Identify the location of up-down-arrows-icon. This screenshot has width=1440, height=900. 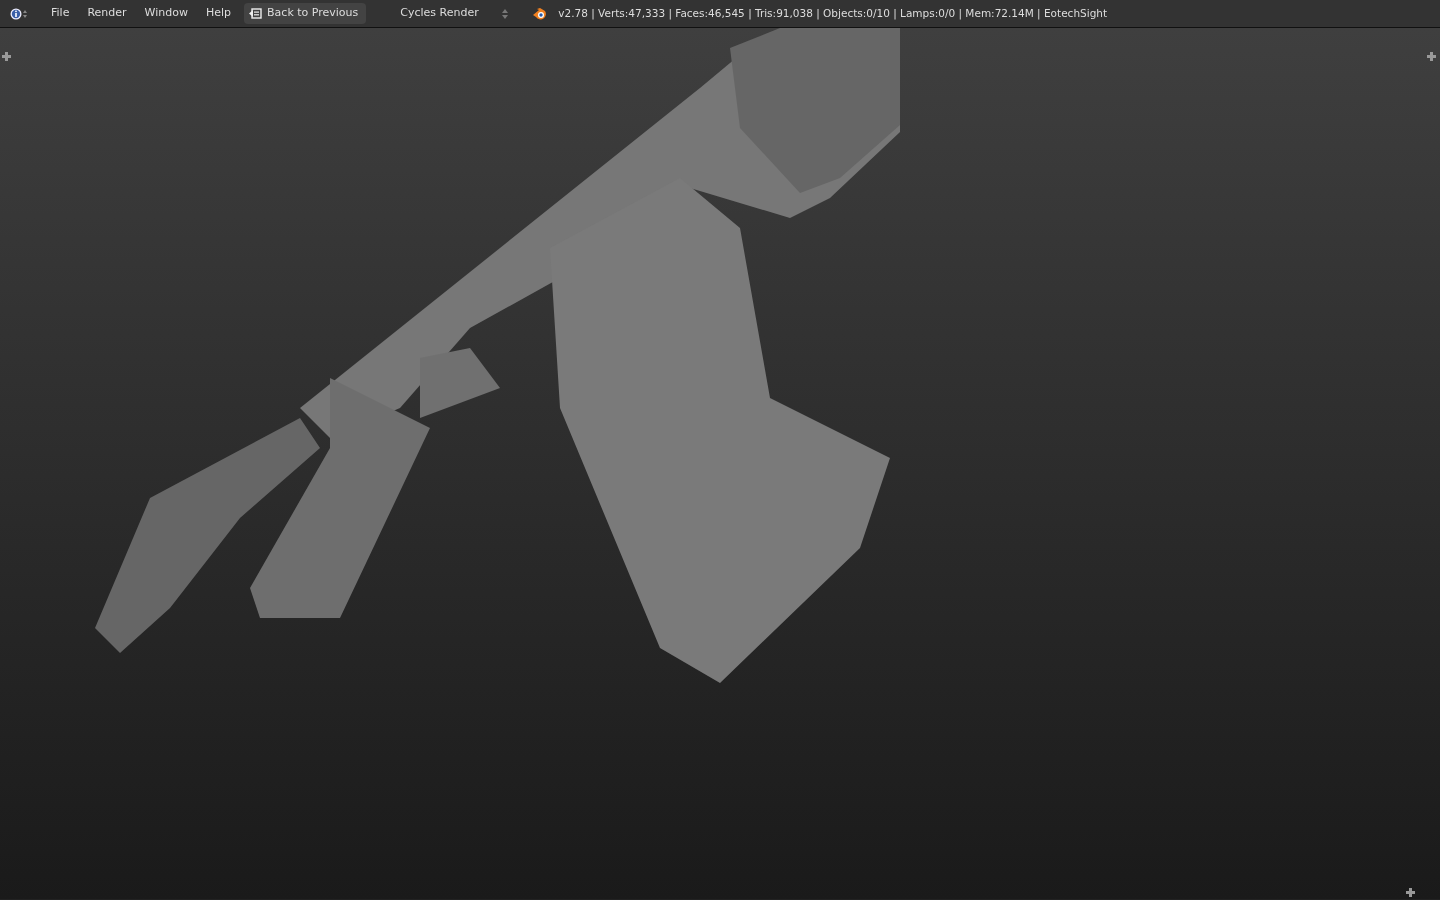
(505, 13).